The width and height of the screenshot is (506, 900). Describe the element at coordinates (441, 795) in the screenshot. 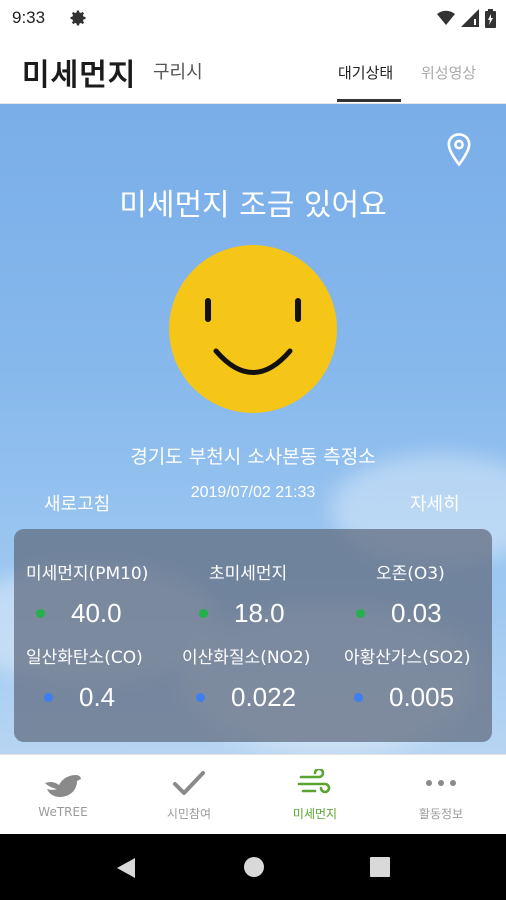

I see `nav-item-activity: 활동정보` at that location.